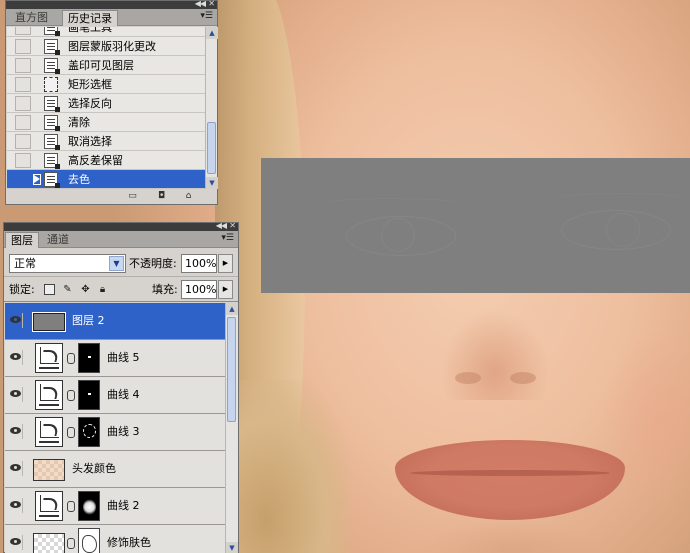 The height and width of the screenshot is (553, 690). Describe the element at coordinates (510, 480) in the screenshot. I see `lips` at that location.